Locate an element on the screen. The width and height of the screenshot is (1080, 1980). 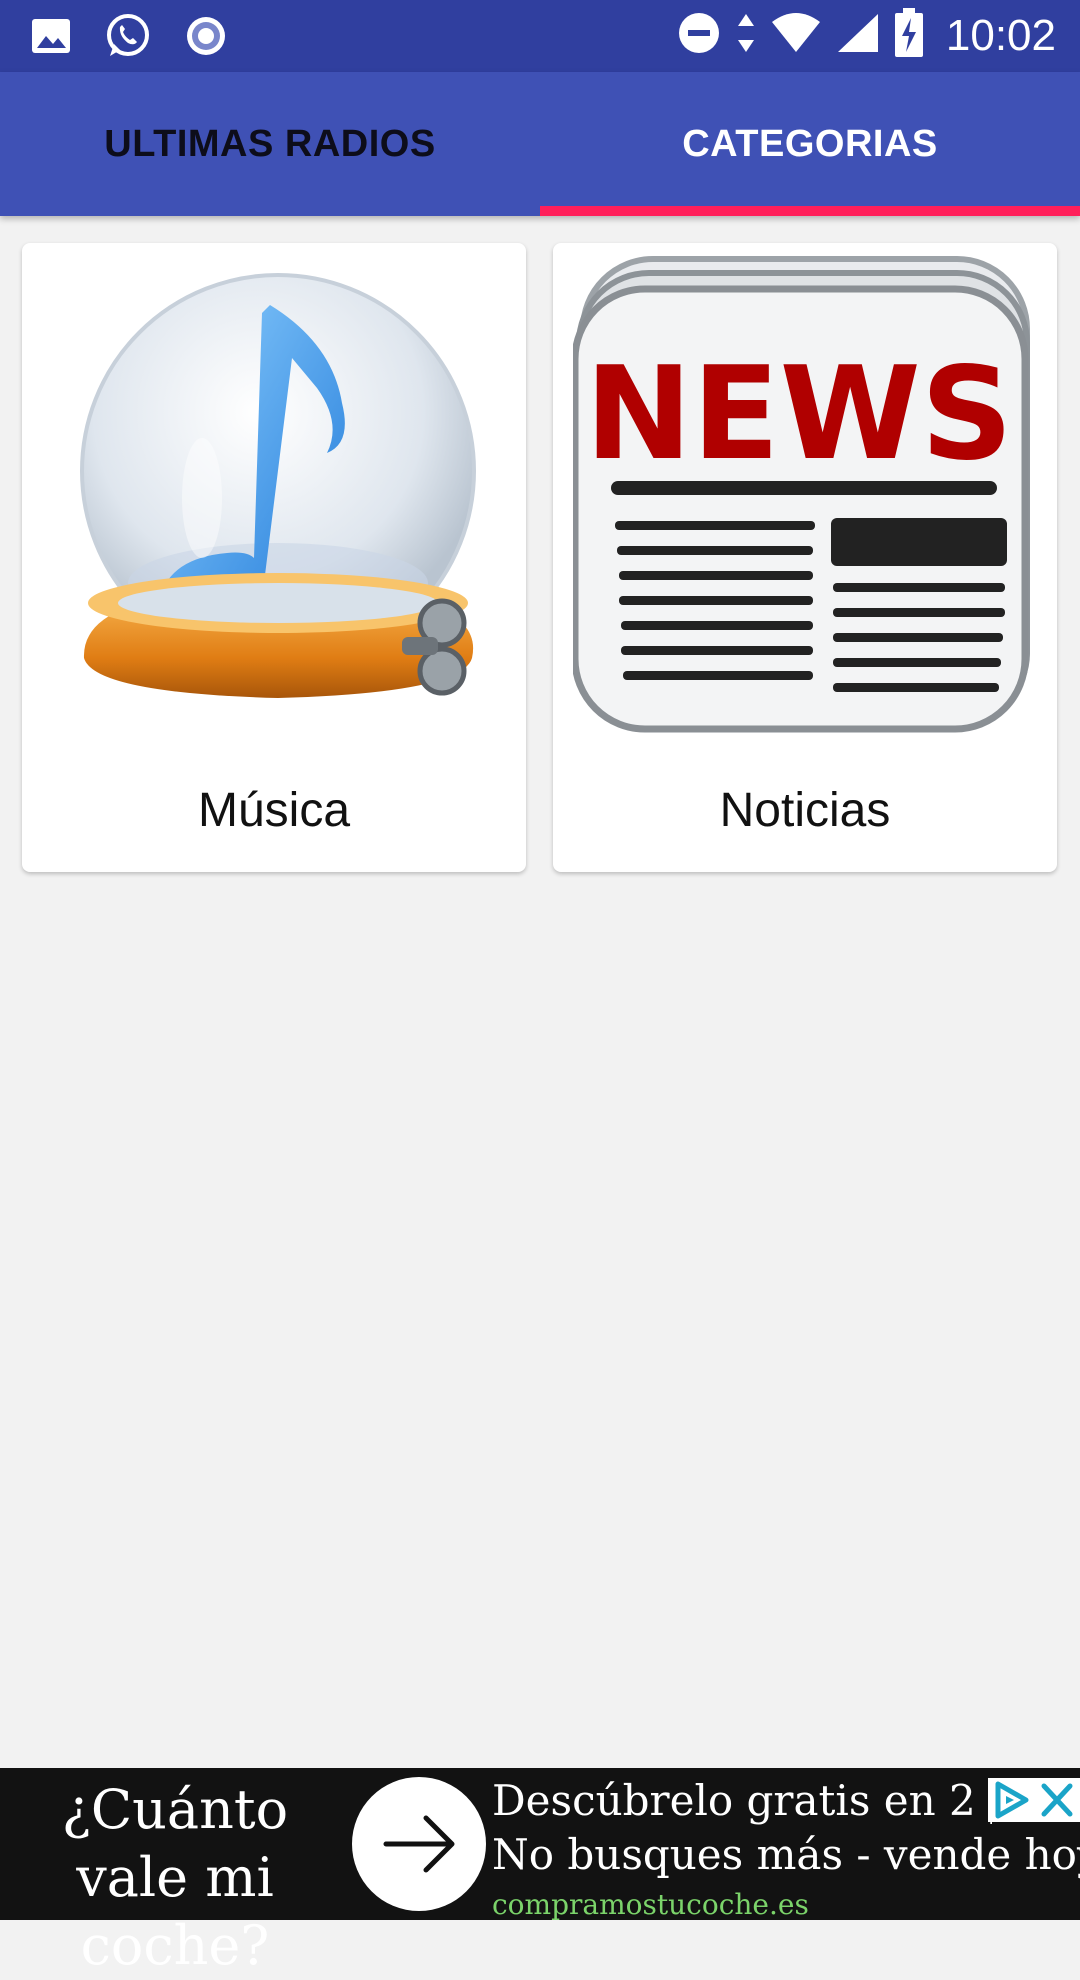
status-bar: 10:02 is located at coordinates (540, 36).